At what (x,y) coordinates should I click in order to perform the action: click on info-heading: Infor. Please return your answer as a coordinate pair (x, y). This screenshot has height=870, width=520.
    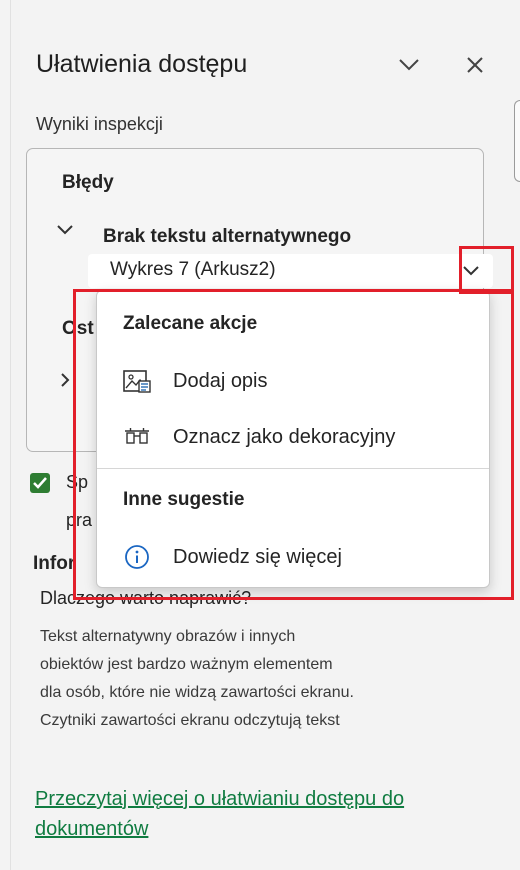
    Looking at the image, I should click on (54, 563).